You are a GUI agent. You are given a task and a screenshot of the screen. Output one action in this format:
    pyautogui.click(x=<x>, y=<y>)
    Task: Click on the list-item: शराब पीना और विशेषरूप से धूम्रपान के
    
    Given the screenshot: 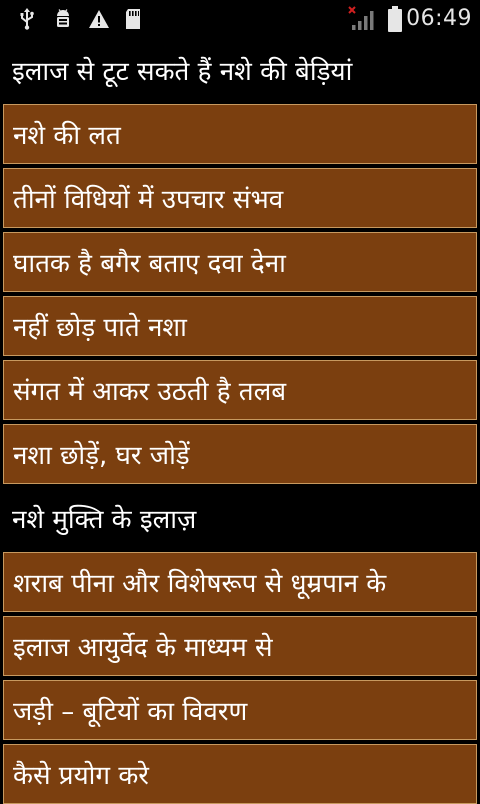 What is the action you would take?
    pyautogui.click(x=240, y=582)
    